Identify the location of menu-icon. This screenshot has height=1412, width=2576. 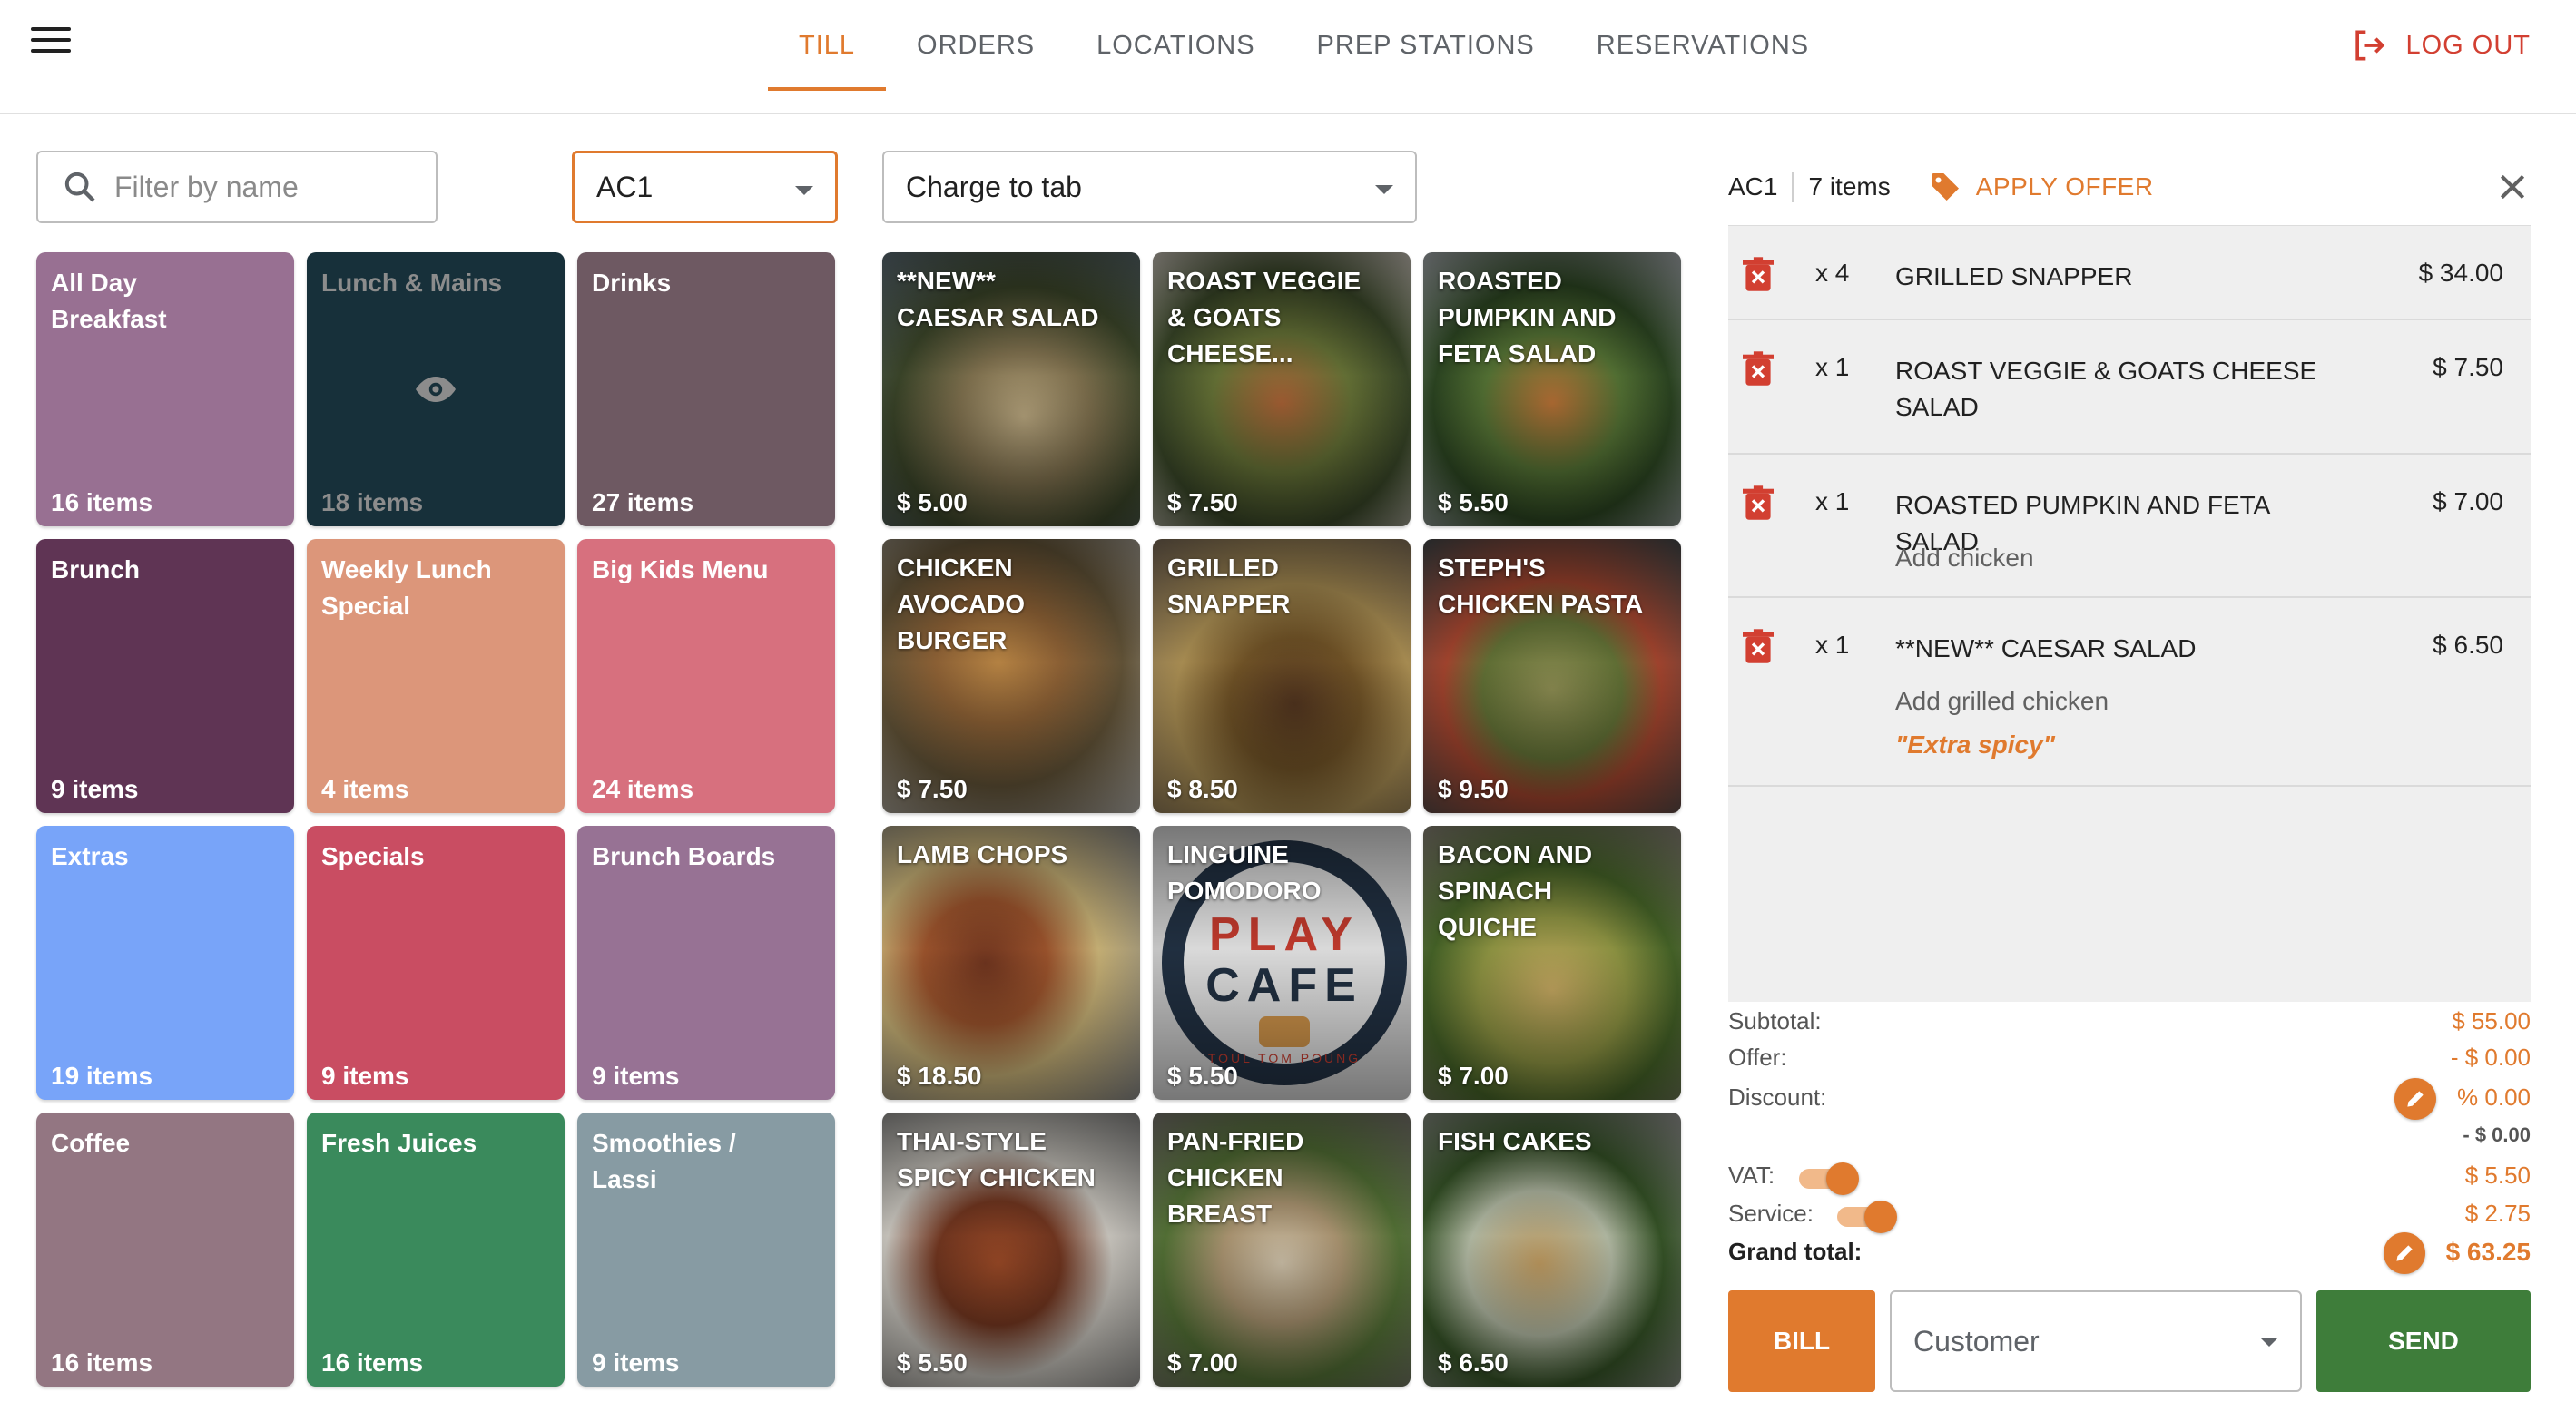
(51, 43).